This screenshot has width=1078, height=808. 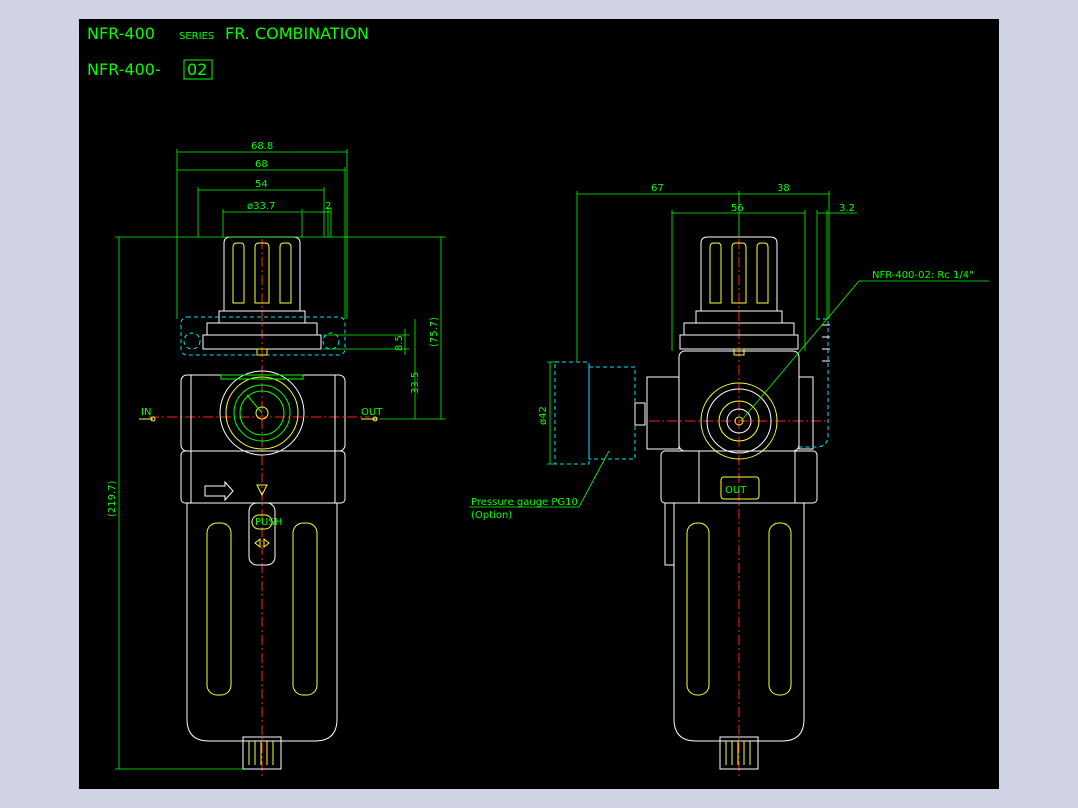 What do you see at coordinates (372, 412) in the screenshot?
I see `label-out: OUT` at bounding box center [372, 412].